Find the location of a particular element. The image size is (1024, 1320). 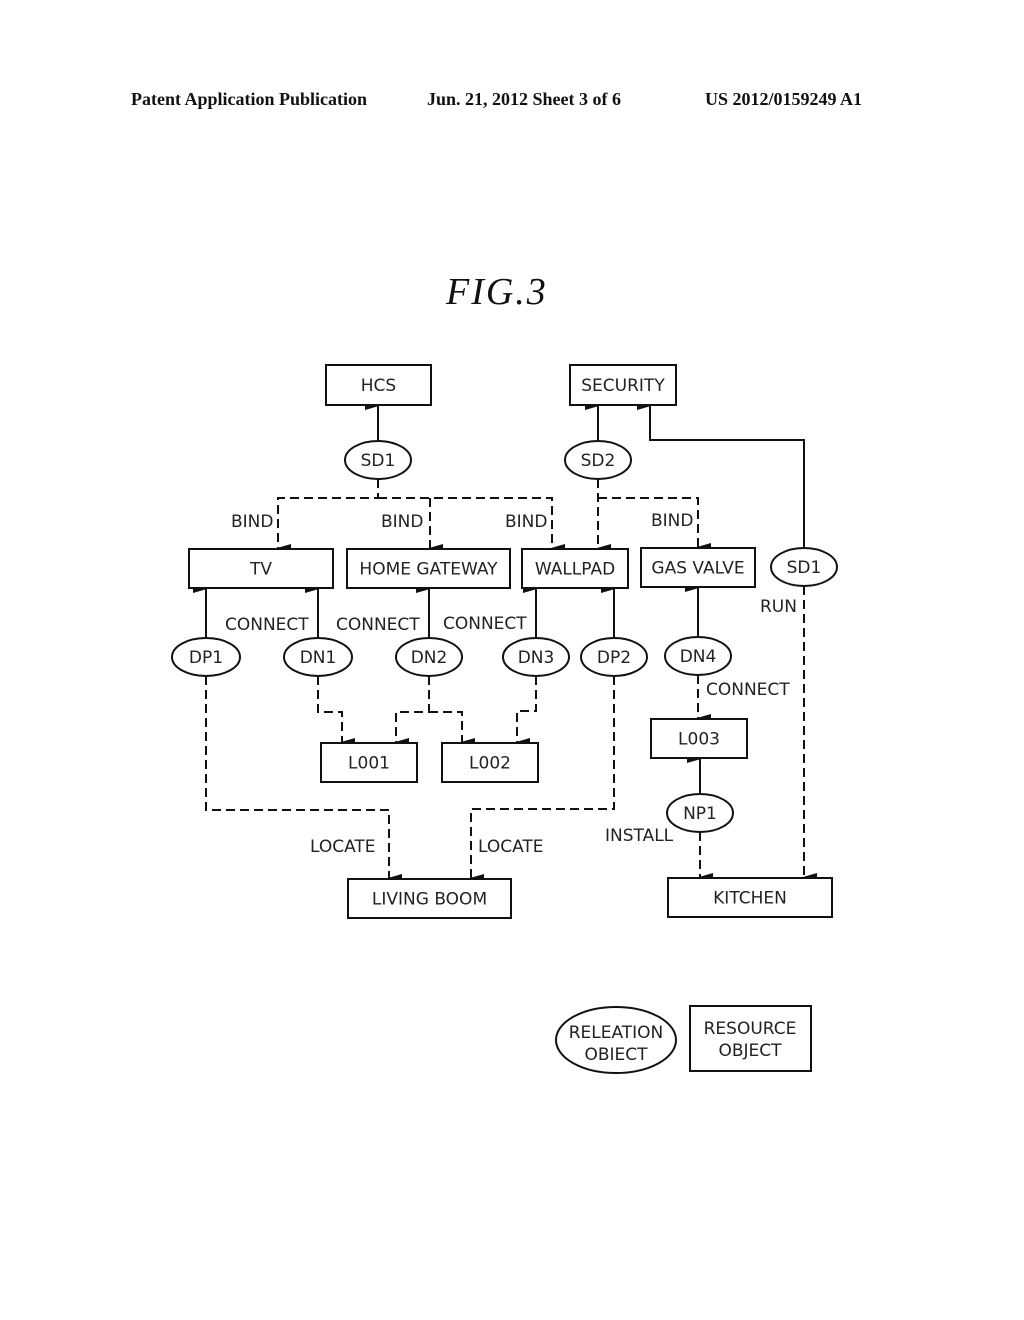

node-dn3: DN3 is located at coordinates (536, 657).